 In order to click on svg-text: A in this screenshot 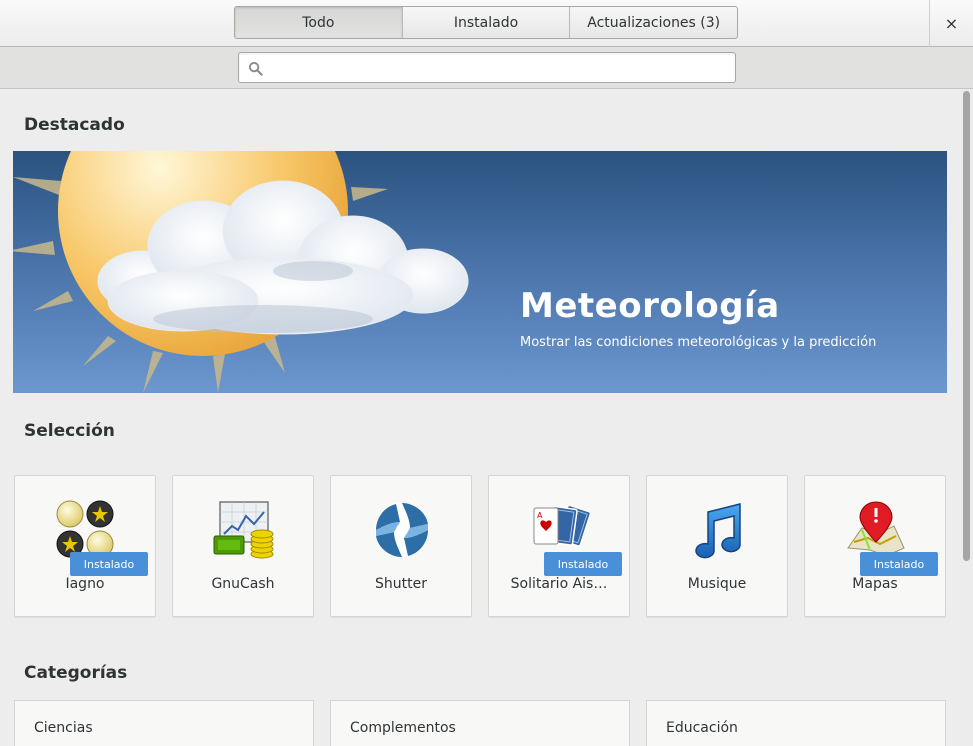, I will do `click(540, 515)`.